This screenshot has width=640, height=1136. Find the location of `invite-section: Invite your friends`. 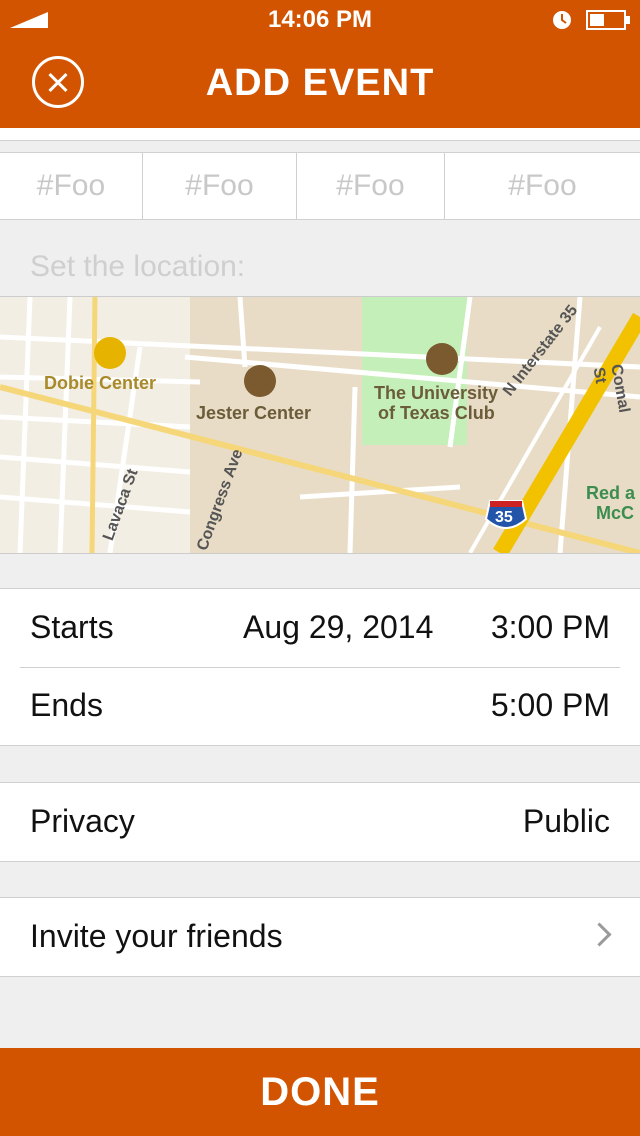

invite-section: Invite your friends is located at coordinates (320, 937).